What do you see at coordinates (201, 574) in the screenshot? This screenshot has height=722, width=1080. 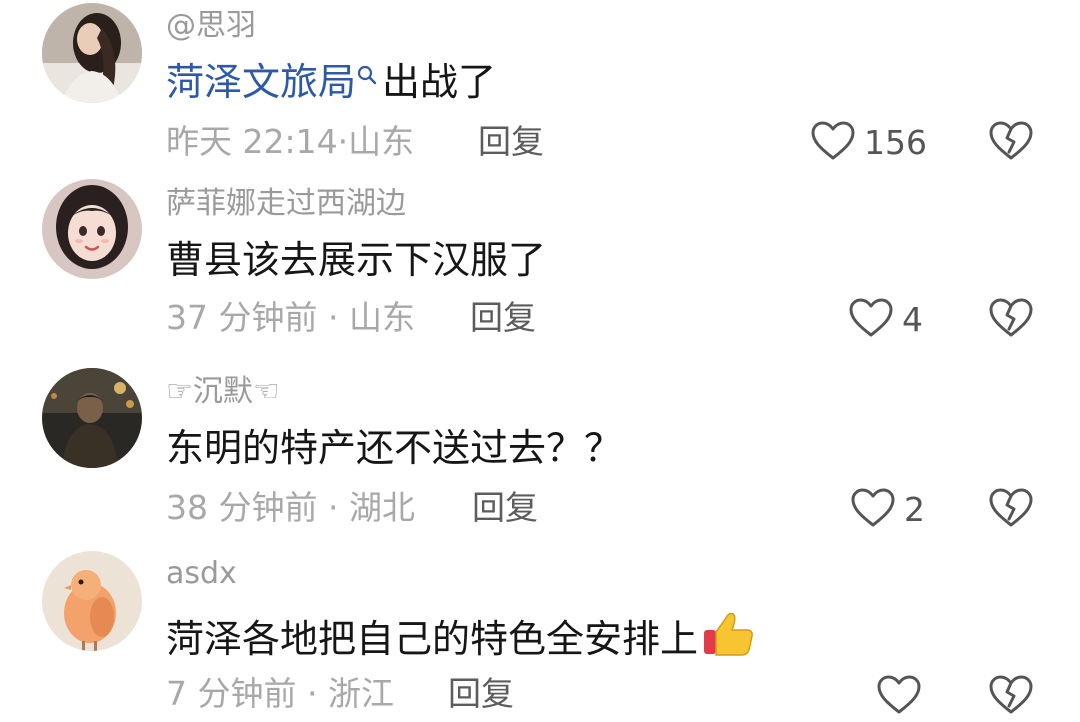 I see `username: asdx` at bounding box center [201, 574].